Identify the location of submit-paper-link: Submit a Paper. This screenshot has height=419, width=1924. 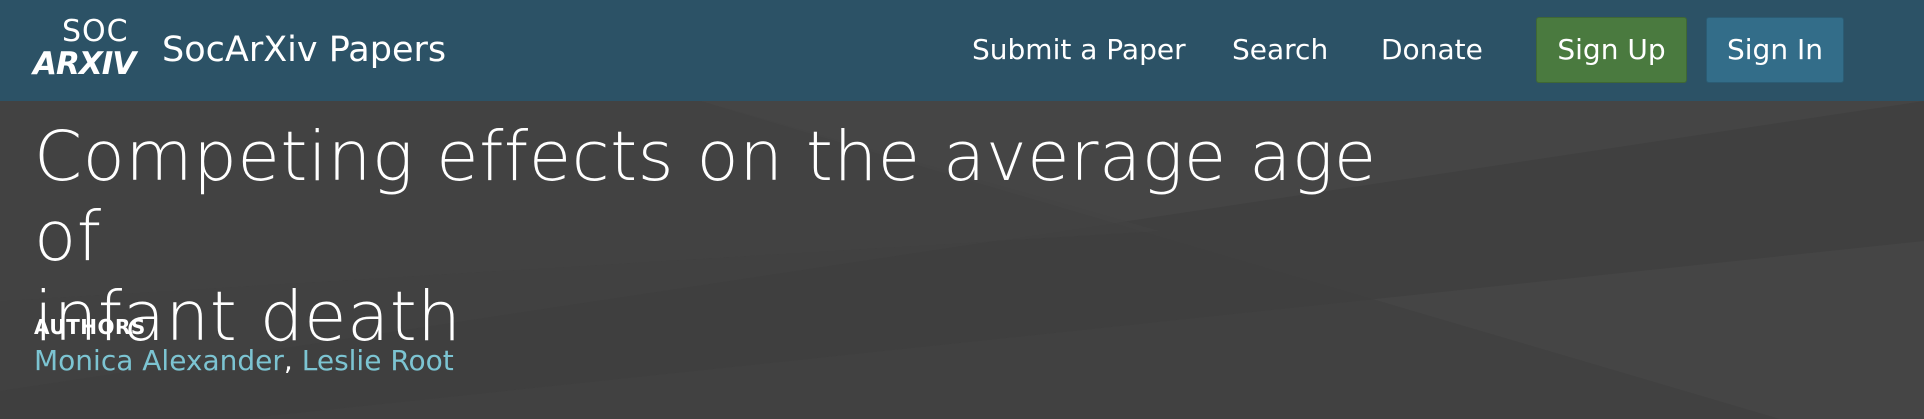
(1079, 50).